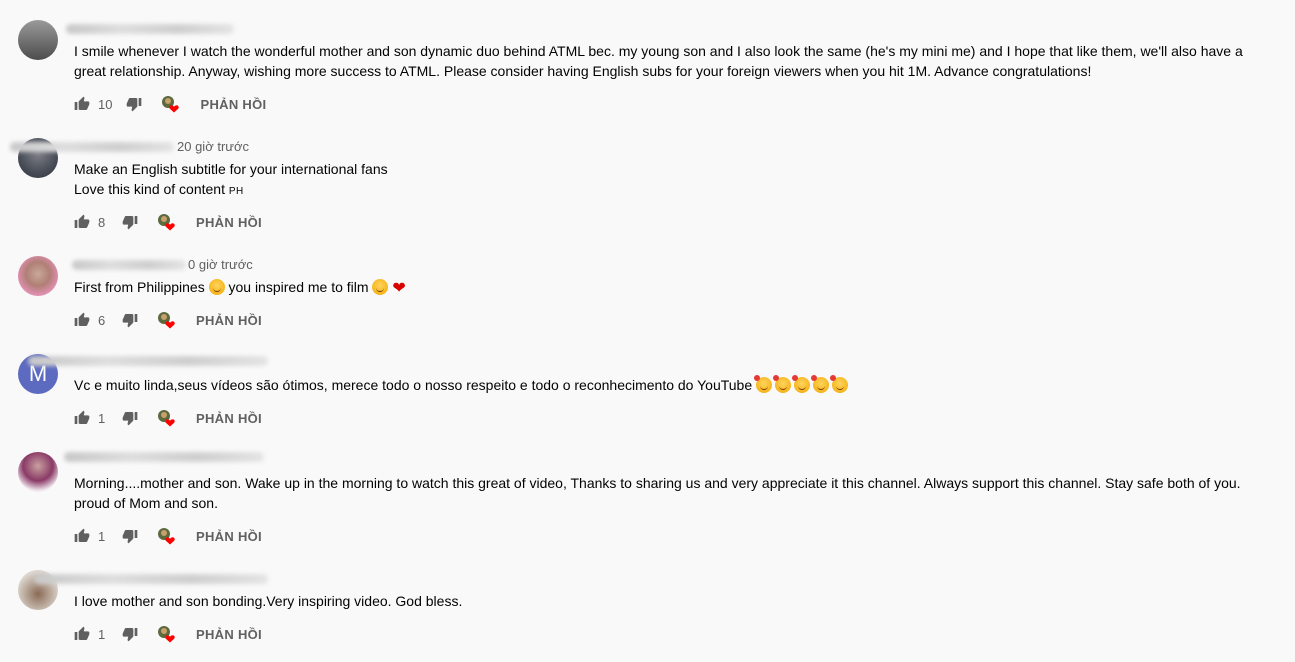 Image resolution: width=1295 pixels, height=662 pixels. What do you see at coordinates (220, 264) in the screenshot?
I see `timestamp: 0 giờ trước` at bounding box center [220, 264].